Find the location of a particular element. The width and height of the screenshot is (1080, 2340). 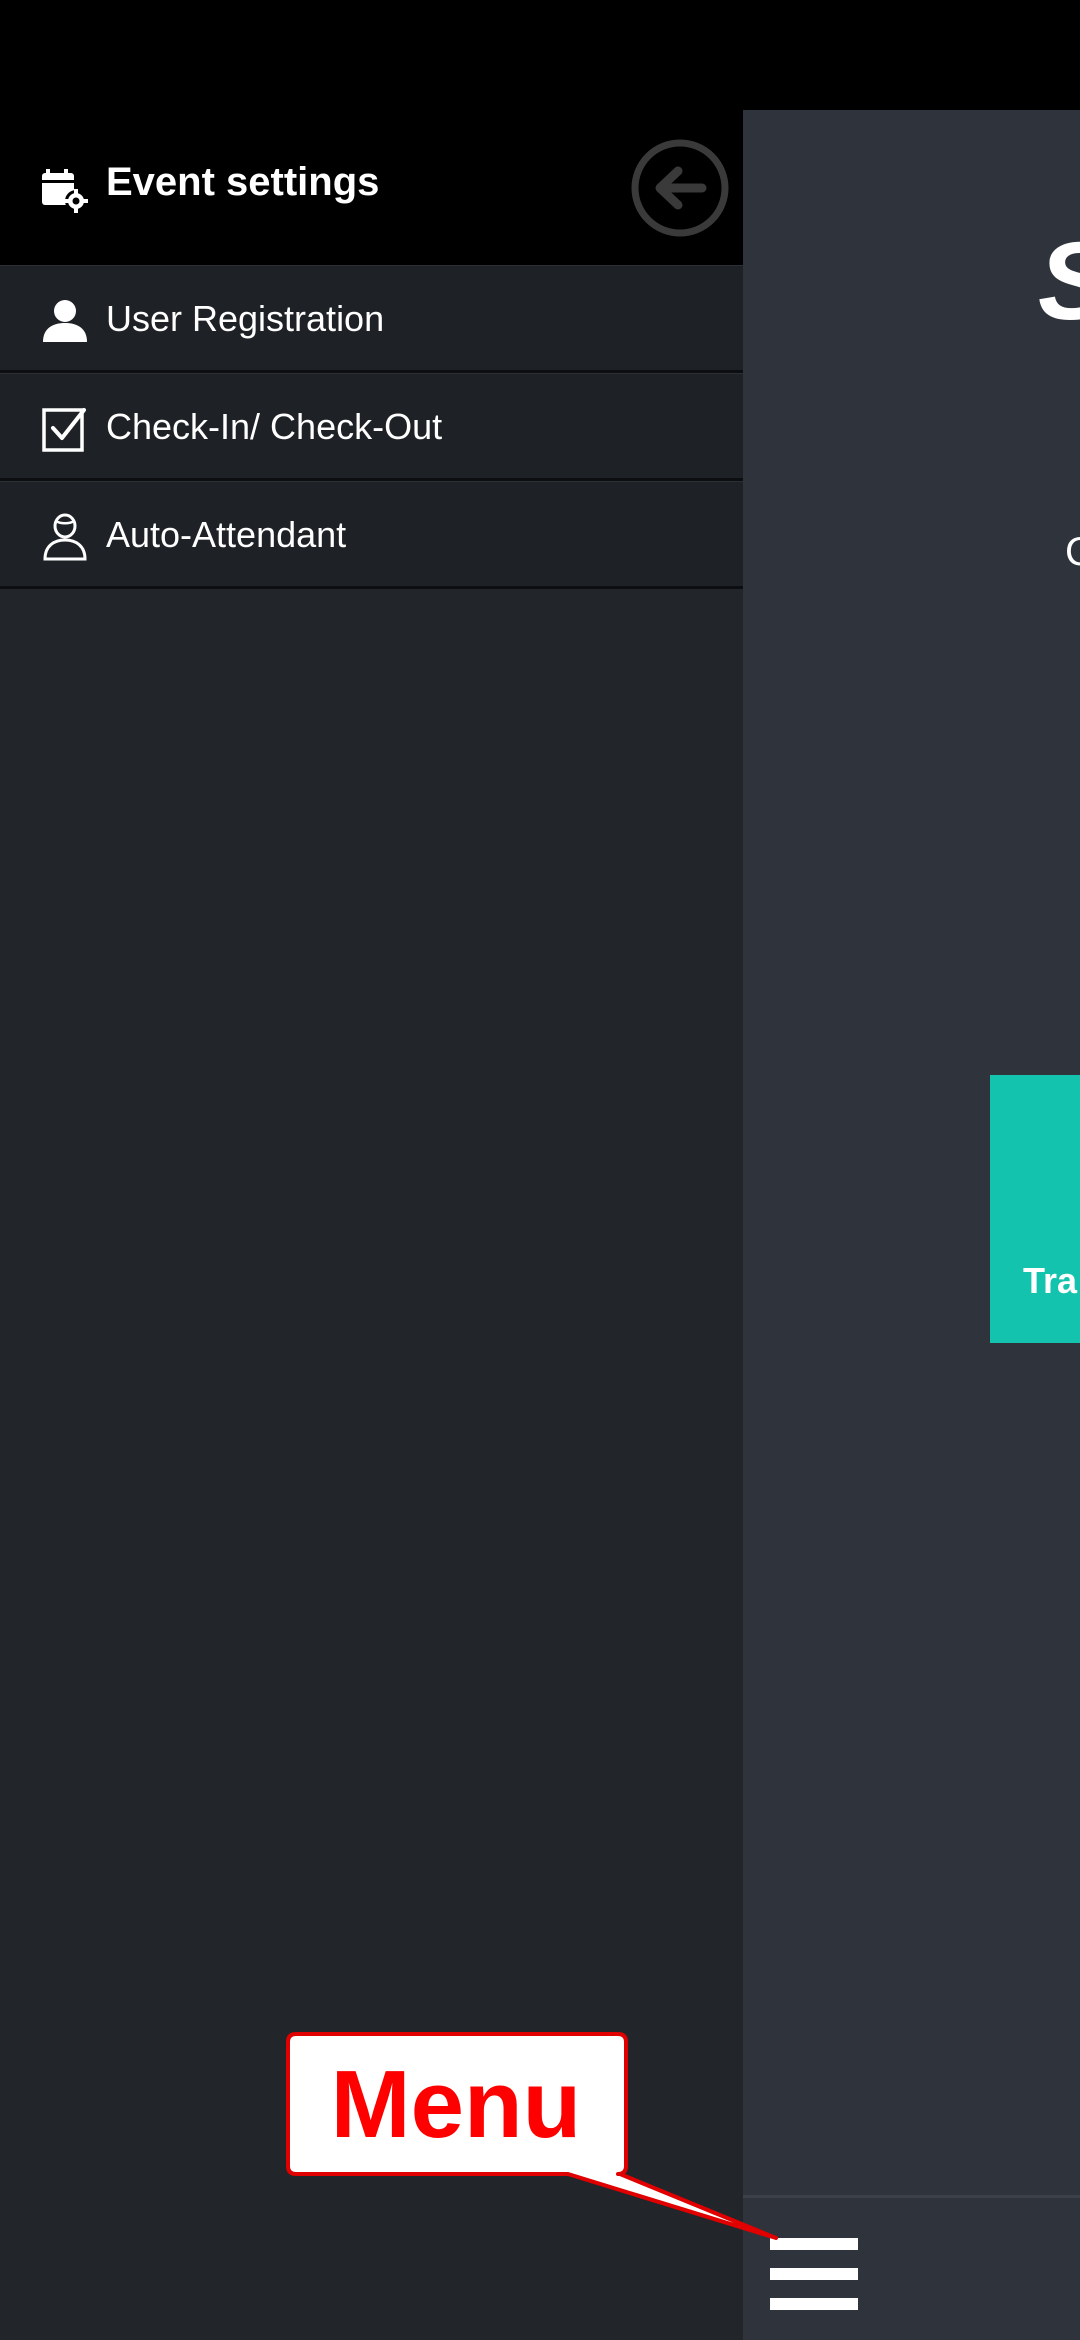

calendar-gear-icon is located at coordinates (65, 191).